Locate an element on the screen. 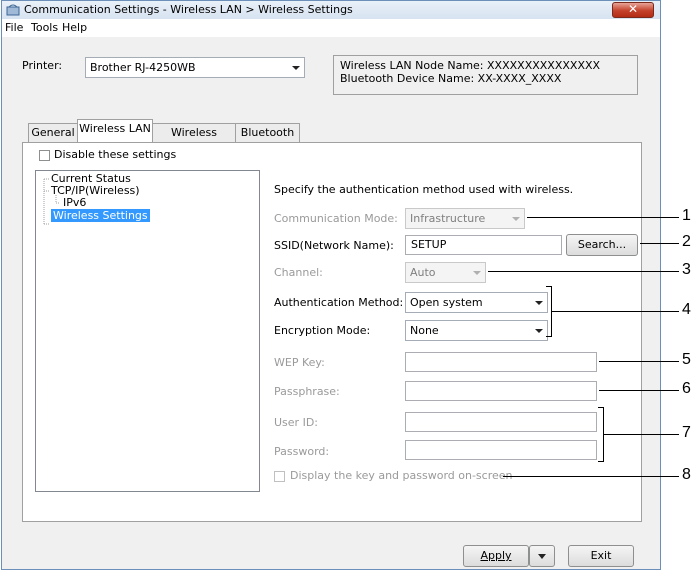 Image resolution: width=696 pixels, height=576 pixels. encryption-mode-label: Encryption Mode: is located at coordinates (322, 330).